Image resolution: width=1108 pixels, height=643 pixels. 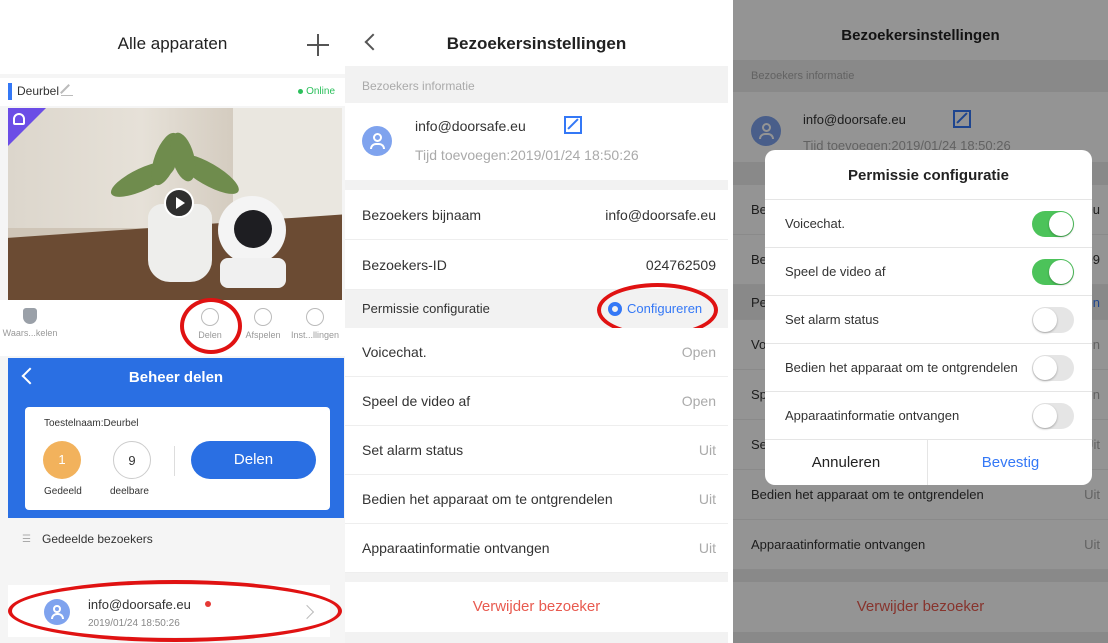 I want to click on permission-toggle-row: Voicechat., so click(x=928, y=223).